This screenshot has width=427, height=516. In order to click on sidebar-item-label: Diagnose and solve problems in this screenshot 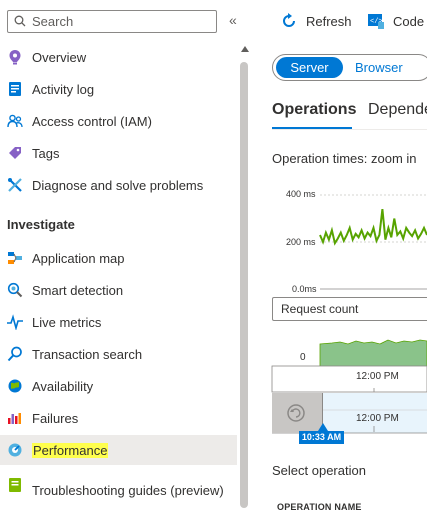, I will do `click(118, 185)`.